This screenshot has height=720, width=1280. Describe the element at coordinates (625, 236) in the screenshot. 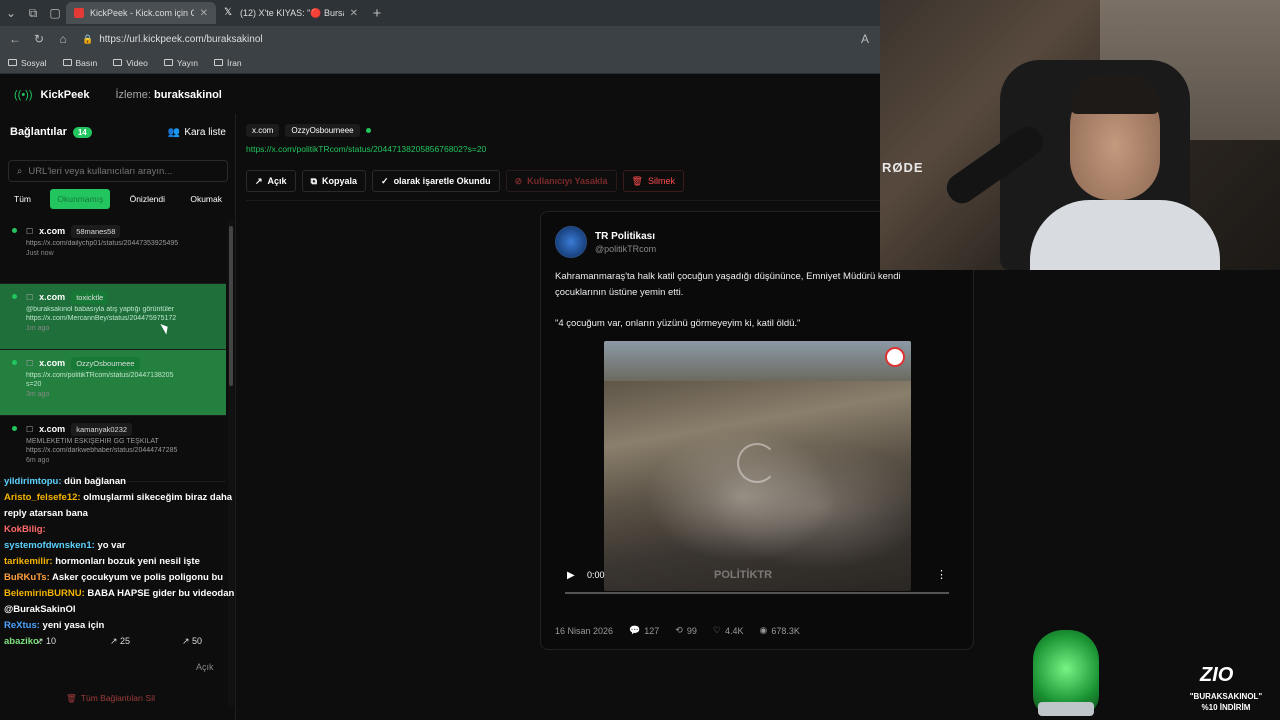

I see `author-name: TR Politikası` at that location.